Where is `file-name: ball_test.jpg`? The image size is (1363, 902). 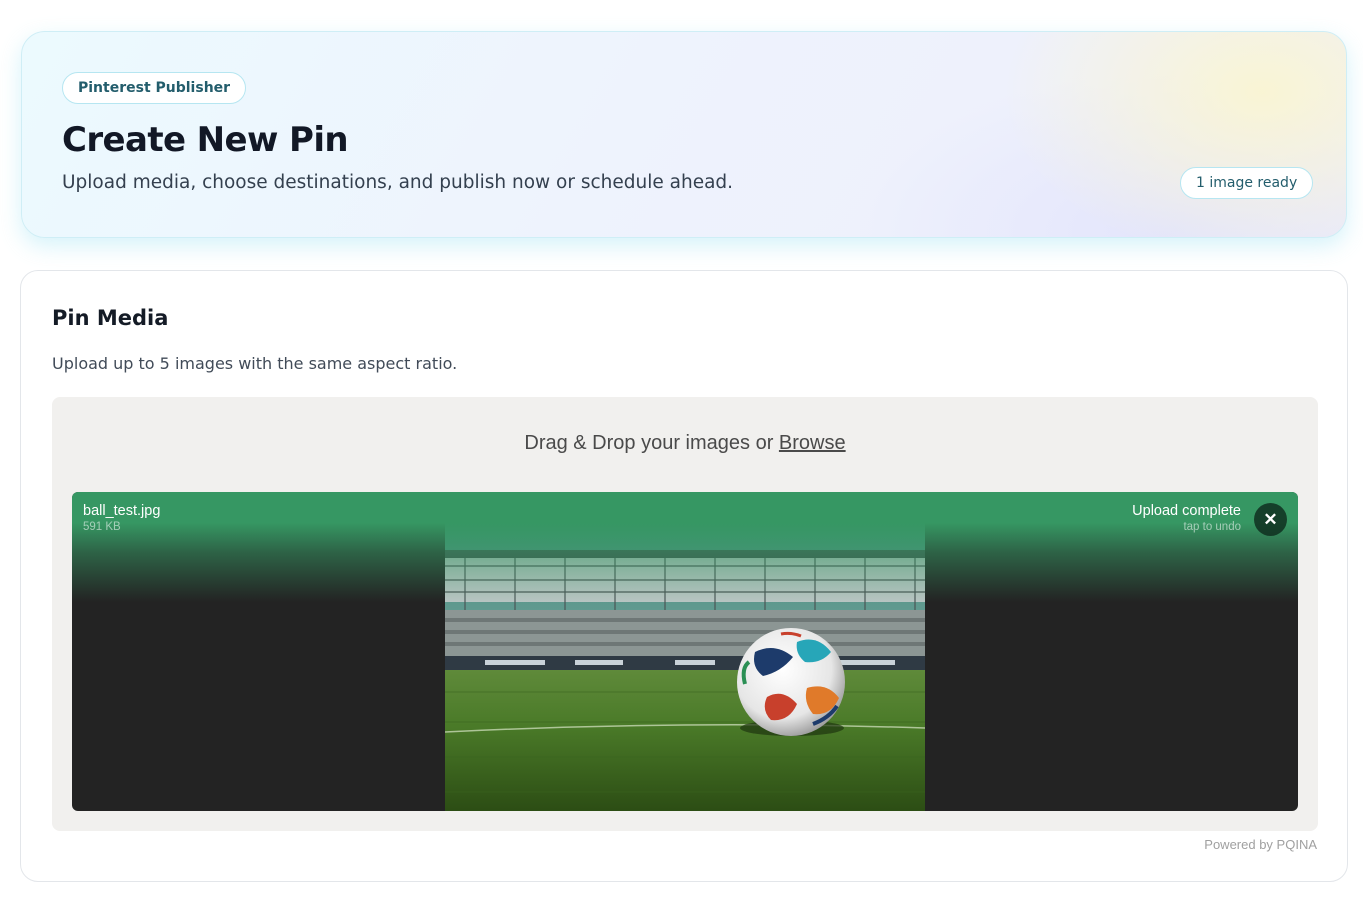 file-name: ball_test.jpg is located at coordinates (122, 511).